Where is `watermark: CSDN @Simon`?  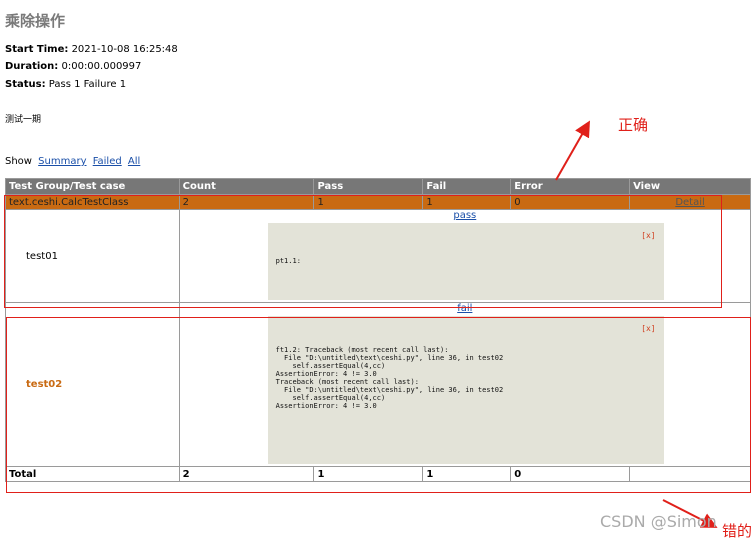 watermark: CSDN @Simon is located at coordinates (658, 521).